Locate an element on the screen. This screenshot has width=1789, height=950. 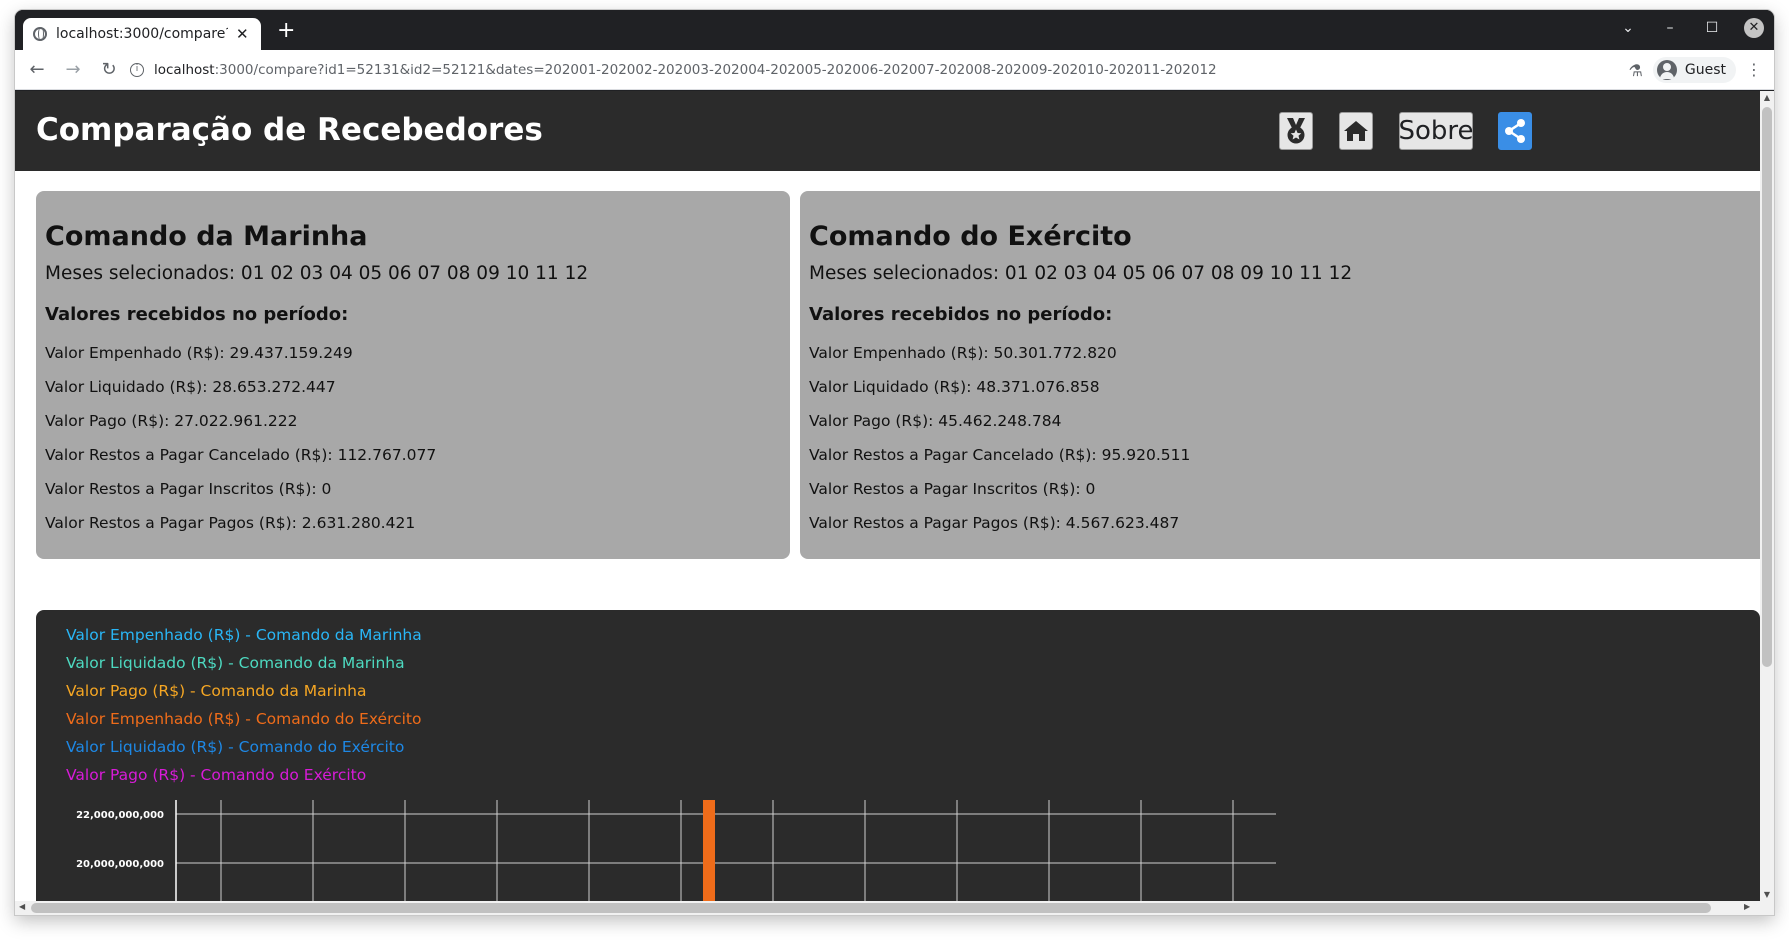
minimize-icon: – is located at coordinates (1670, 28).